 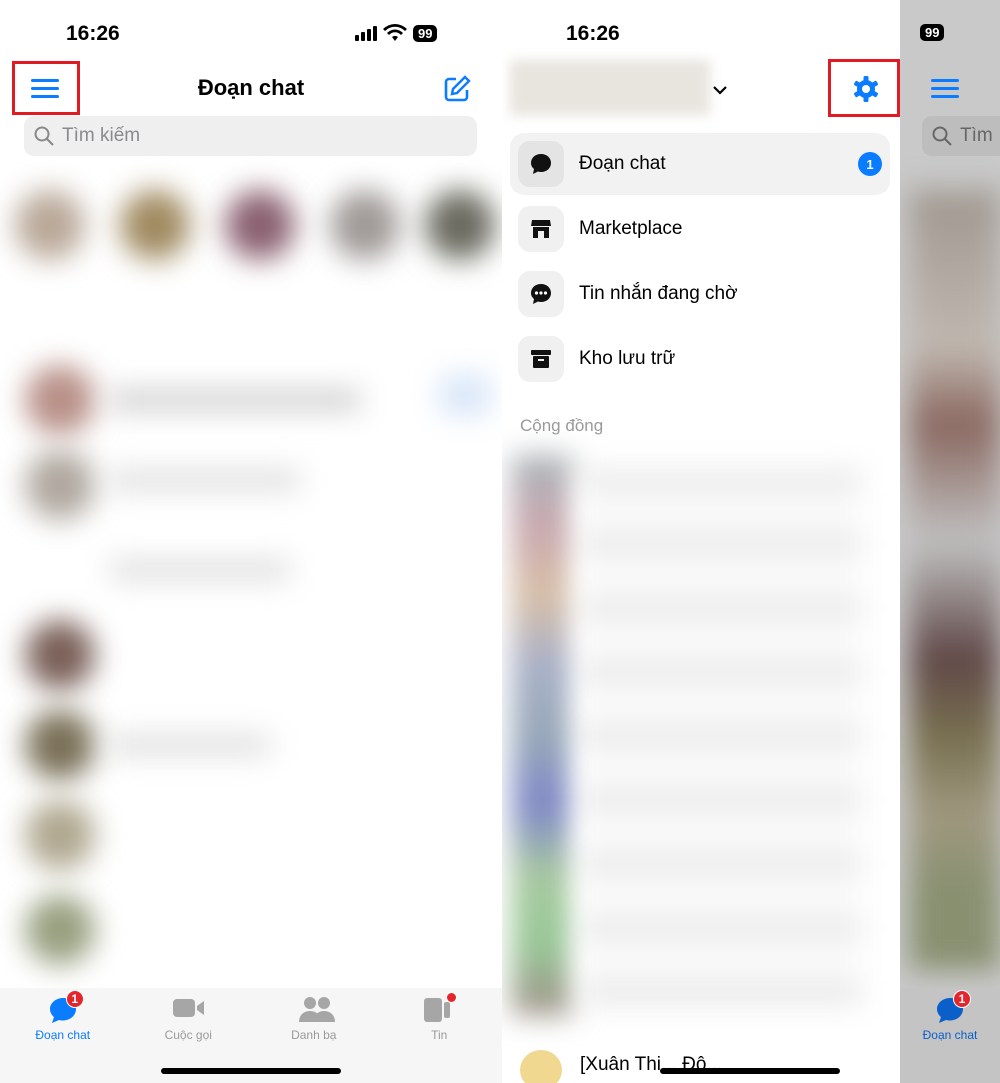 I want to click on chat-list-peek: 99 Tìm 1 Đoạn chat, so click(x=950, y=541).